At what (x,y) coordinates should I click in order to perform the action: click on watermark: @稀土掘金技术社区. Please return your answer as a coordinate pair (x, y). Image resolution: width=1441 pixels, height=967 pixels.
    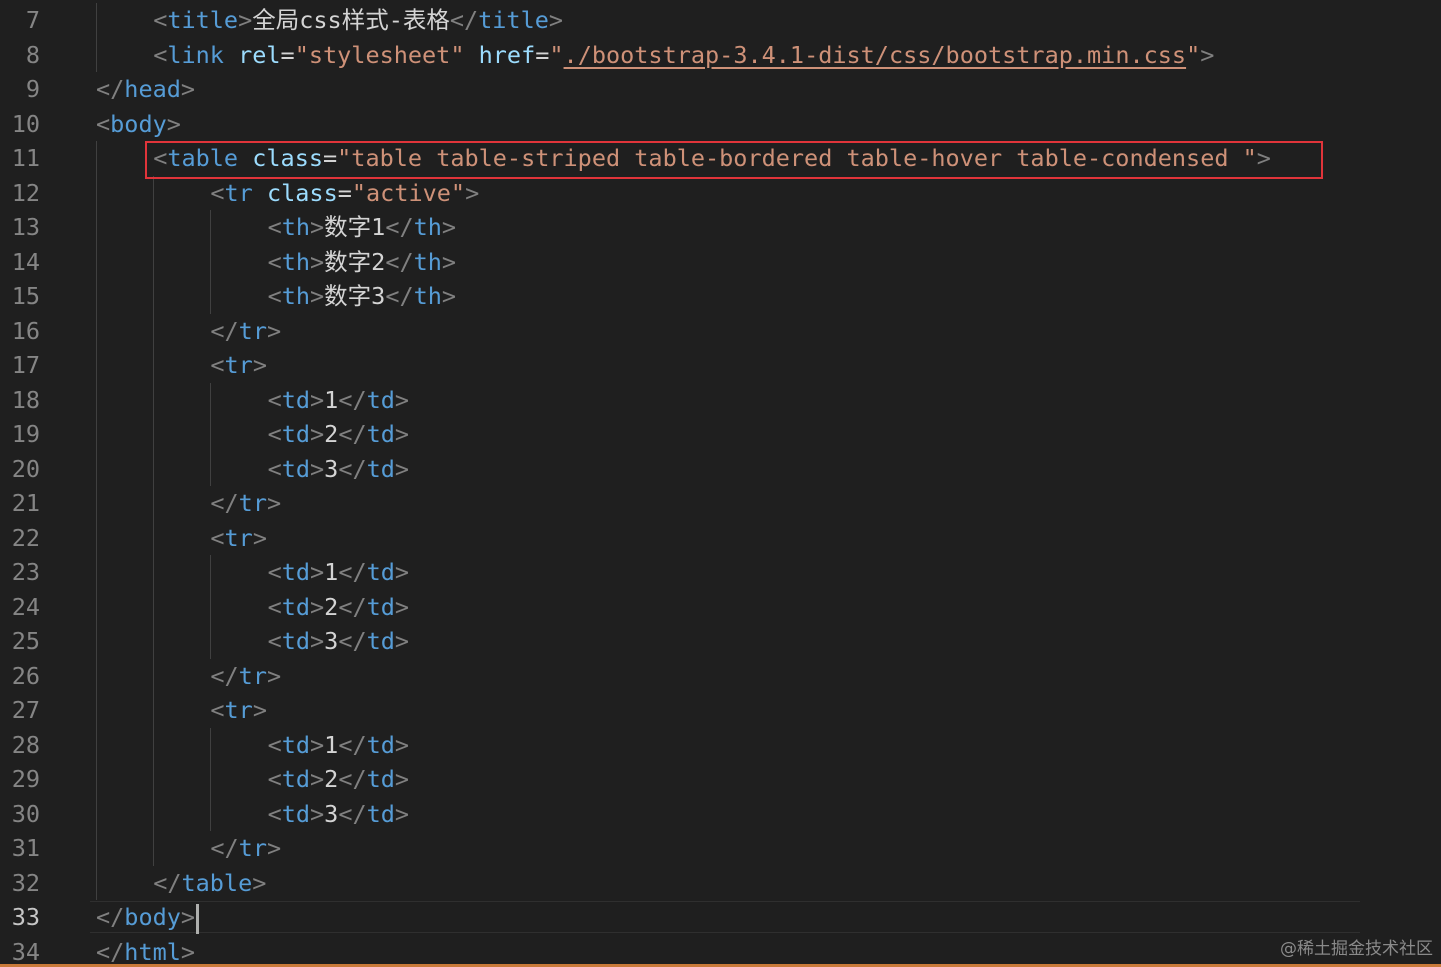
    Looking at the image, I should click on (1356, 949).